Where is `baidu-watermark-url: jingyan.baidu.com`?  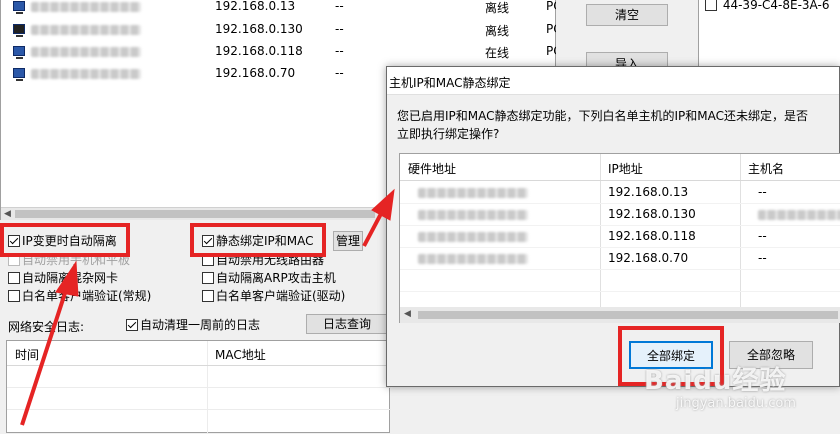 baidu-watermark-url: jingyan.baidu.com is located at coordinates (736, 403).